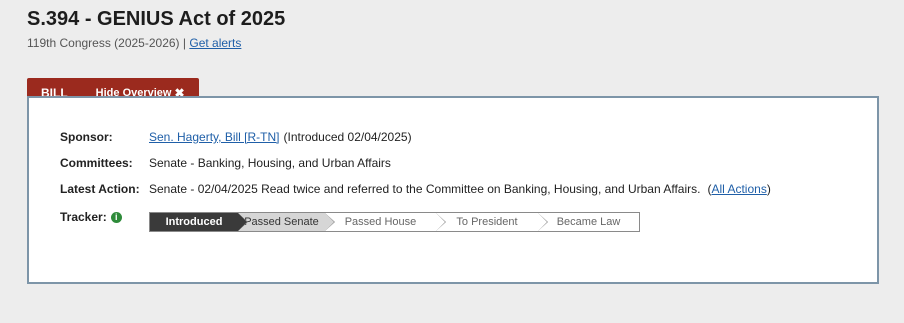  I want to click on tracker-step-to-president: To President, so click(492, 222).